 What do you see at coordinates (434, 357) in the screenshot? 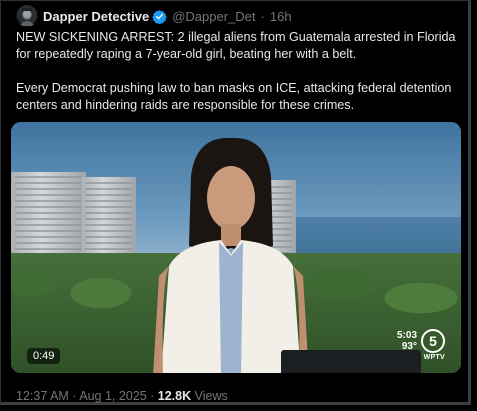
I see `channel-name: WPTV` at bounding box center [434, 357].